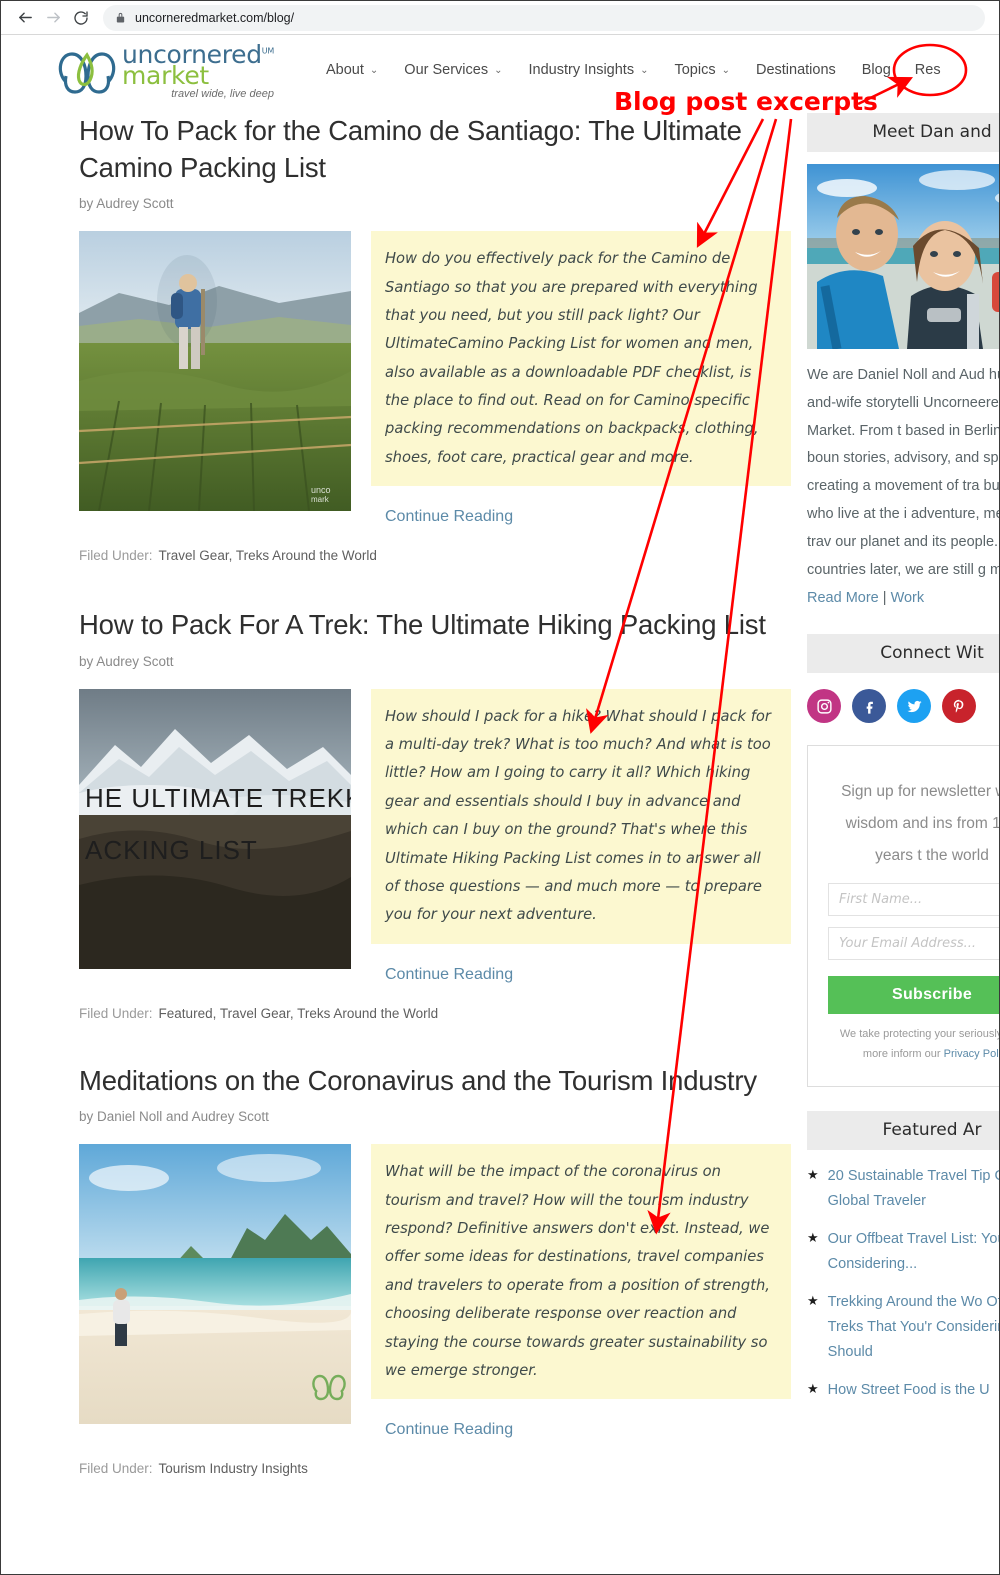 Image resolution: width=1000 pixels, height=1575 pixels. I want to click on nav-label: Topics, so click(695, 70).